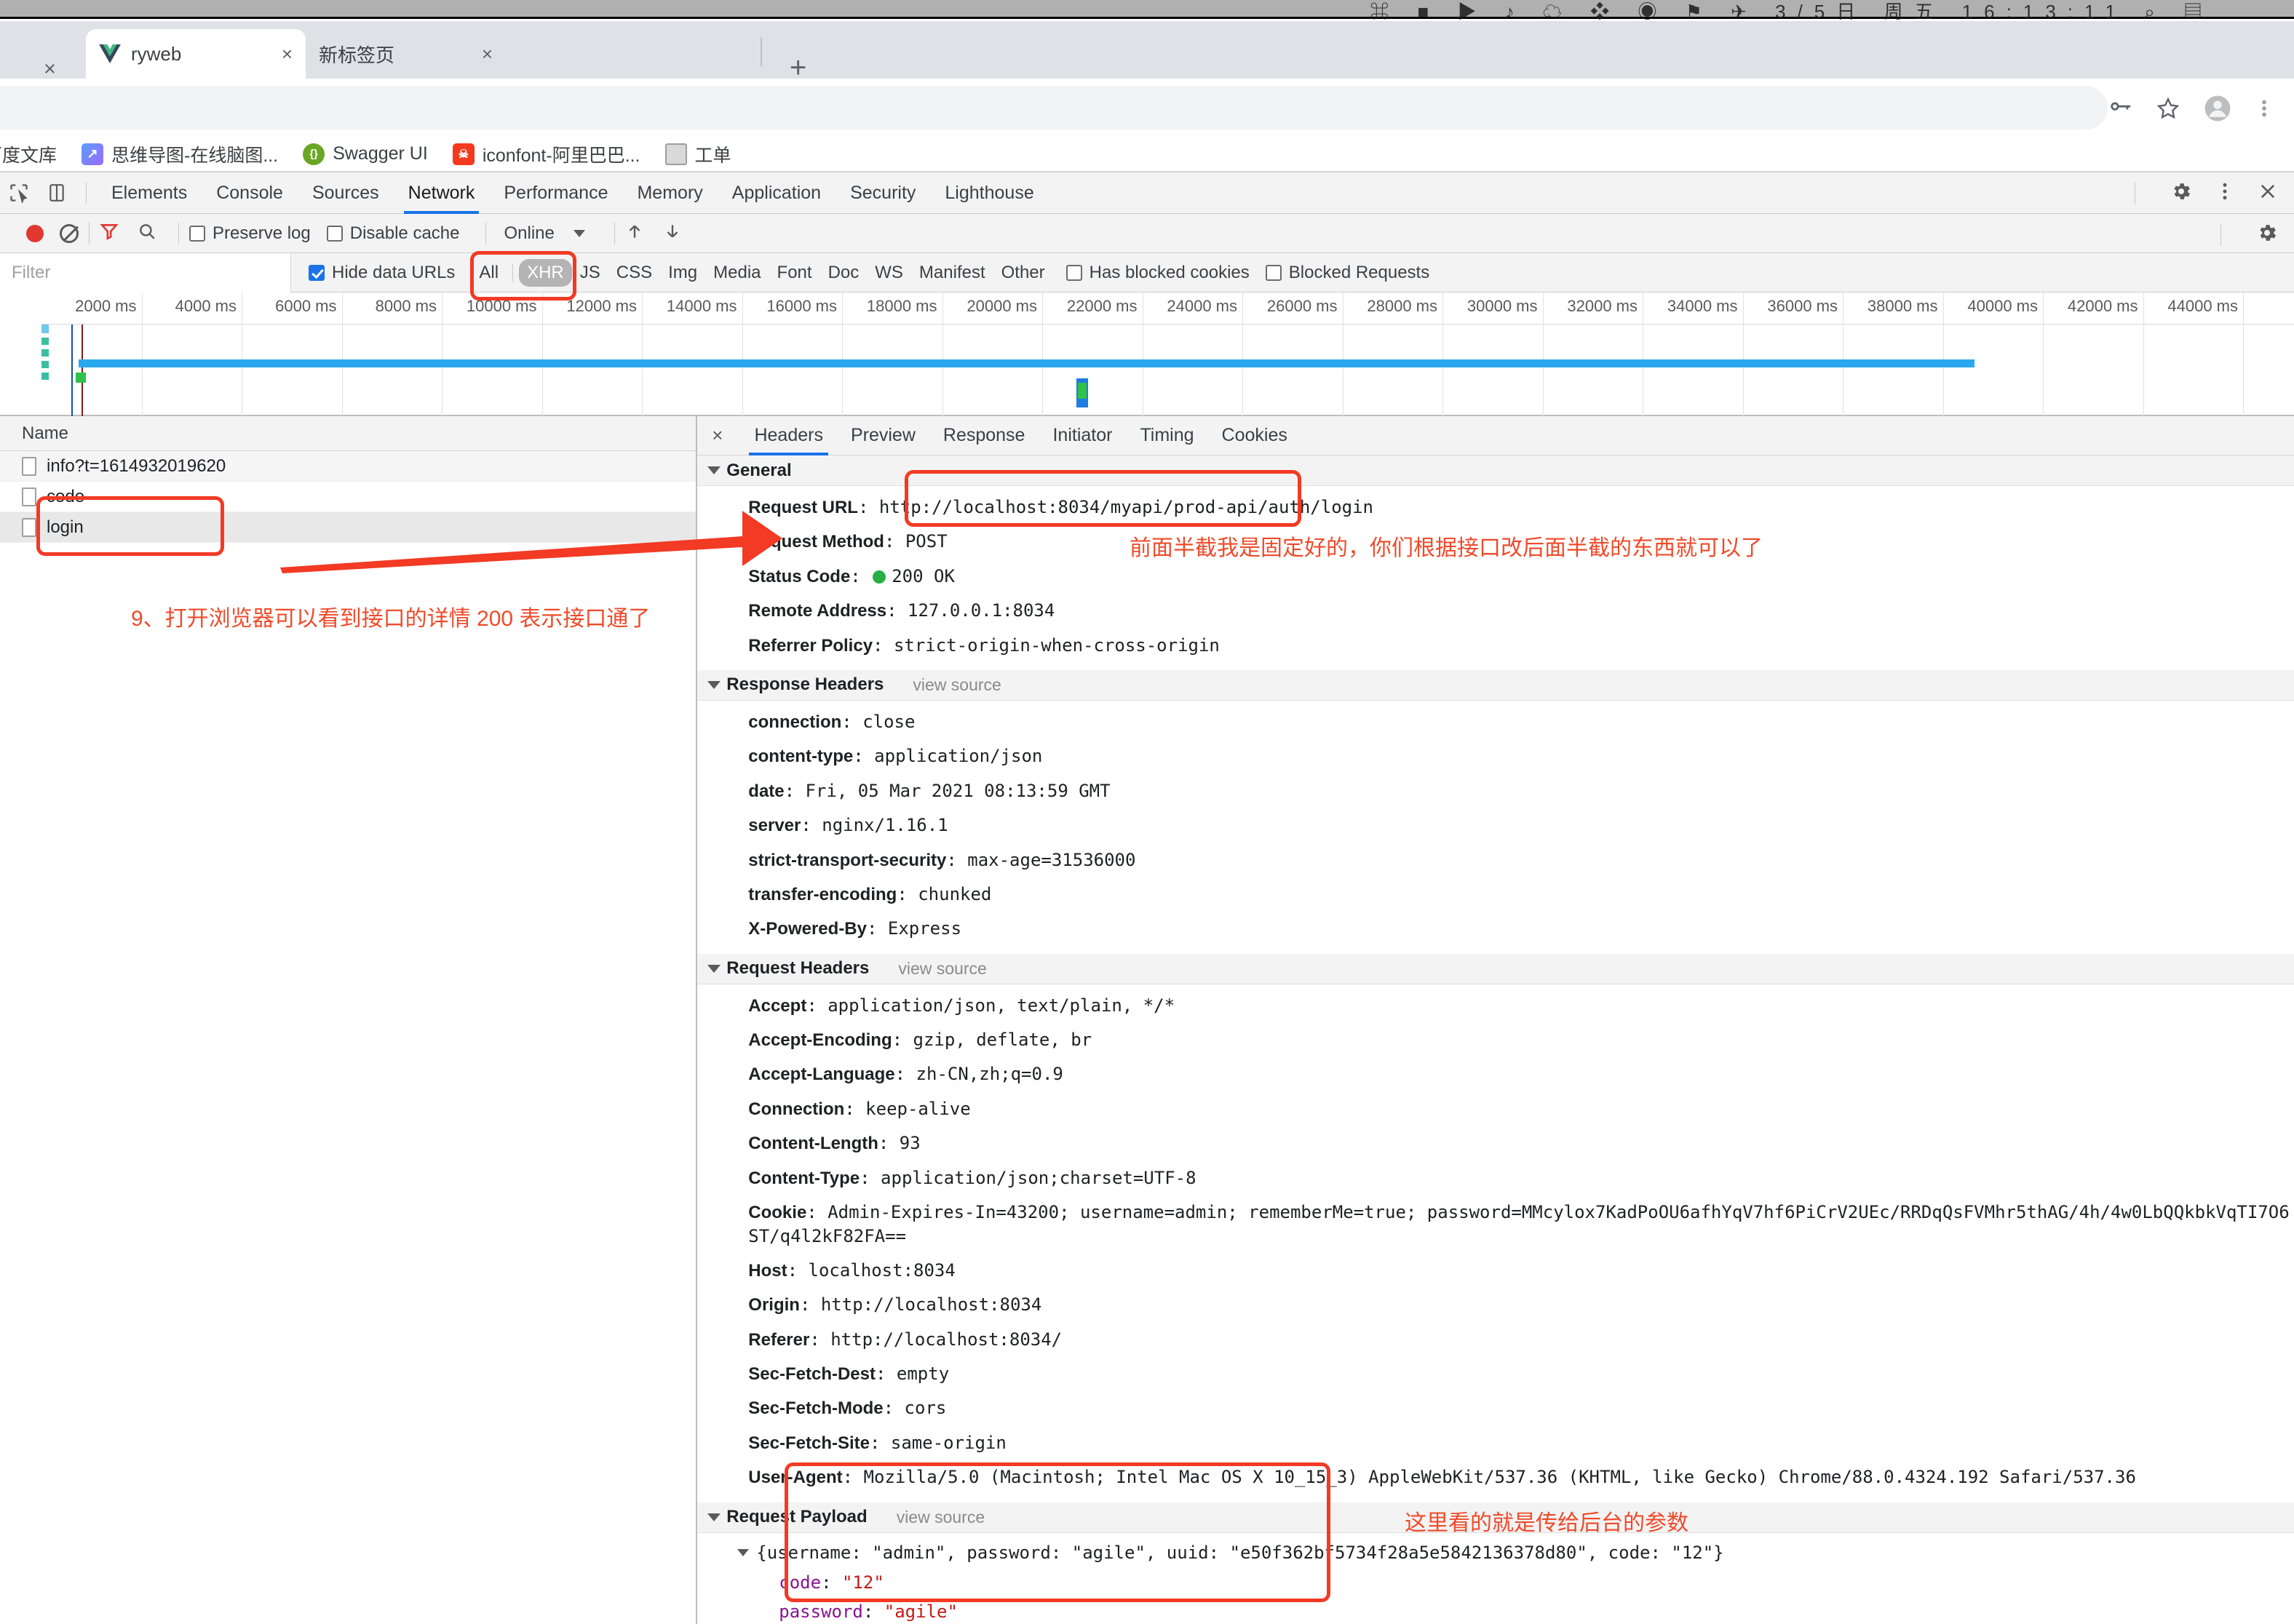 The width and height of the screenshot is (2294, 1624). What do you see at coordinates (918, 1373) in the screenshot?
I see `header-value: empty` at bounding box center [918, 1373].